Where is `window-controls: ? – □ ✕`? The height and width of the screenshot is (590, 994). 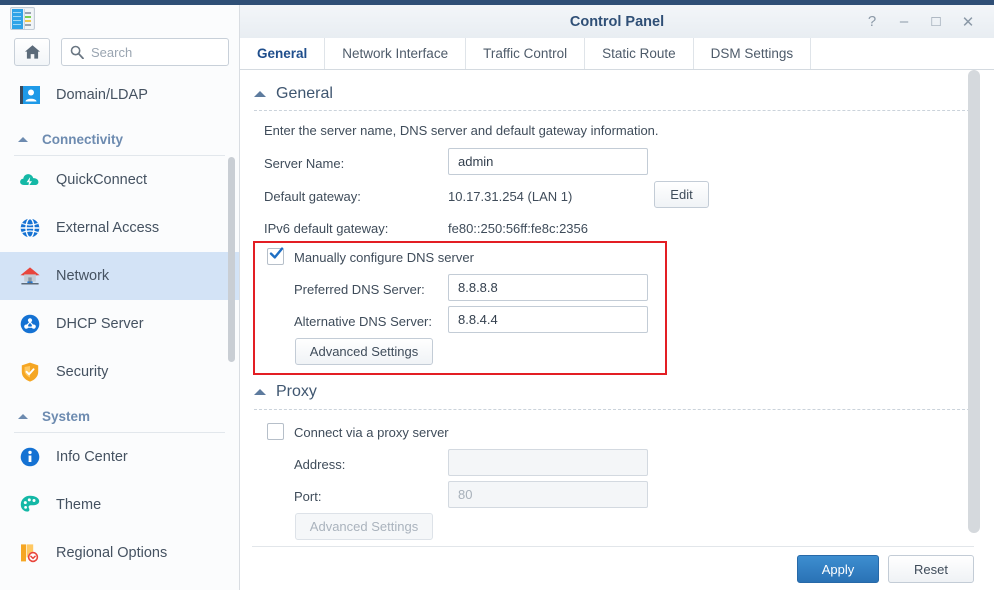 window-controls: ? – □ ✕ is located at coordinates (920, 21).